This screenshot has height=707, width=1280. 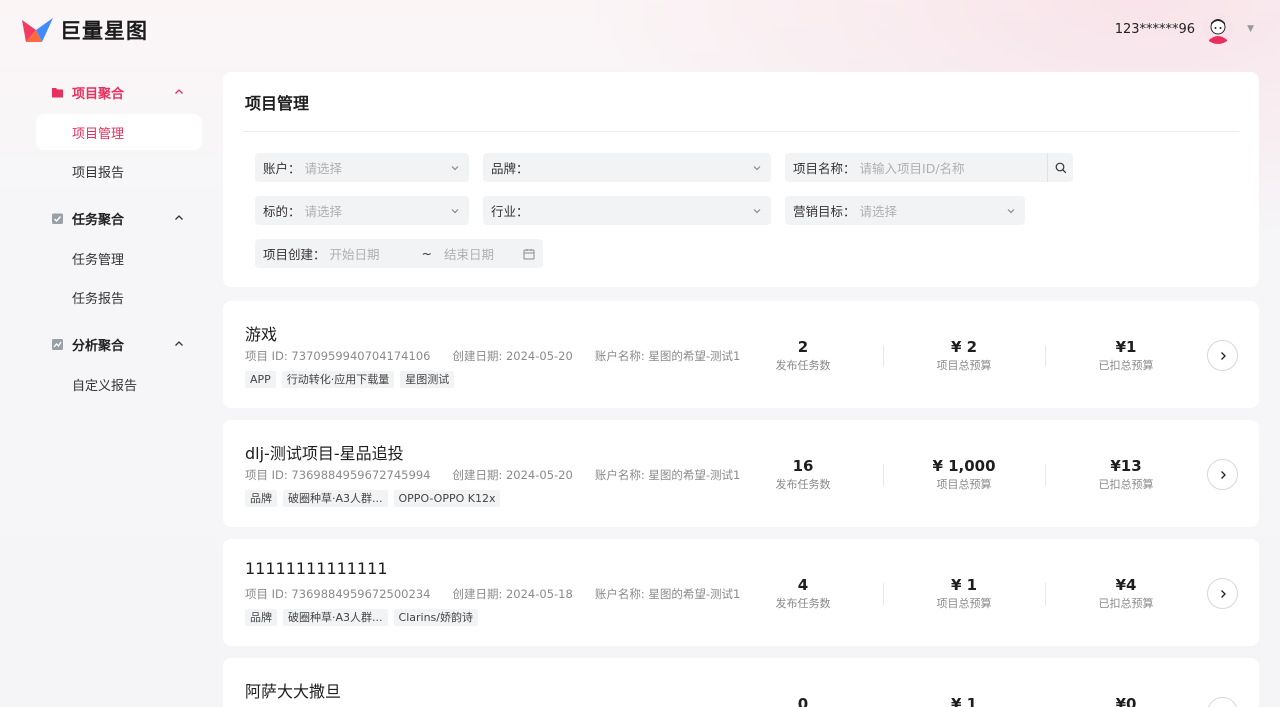 I want to click on brand-select: 品牌：, so click(x=627, y=167).